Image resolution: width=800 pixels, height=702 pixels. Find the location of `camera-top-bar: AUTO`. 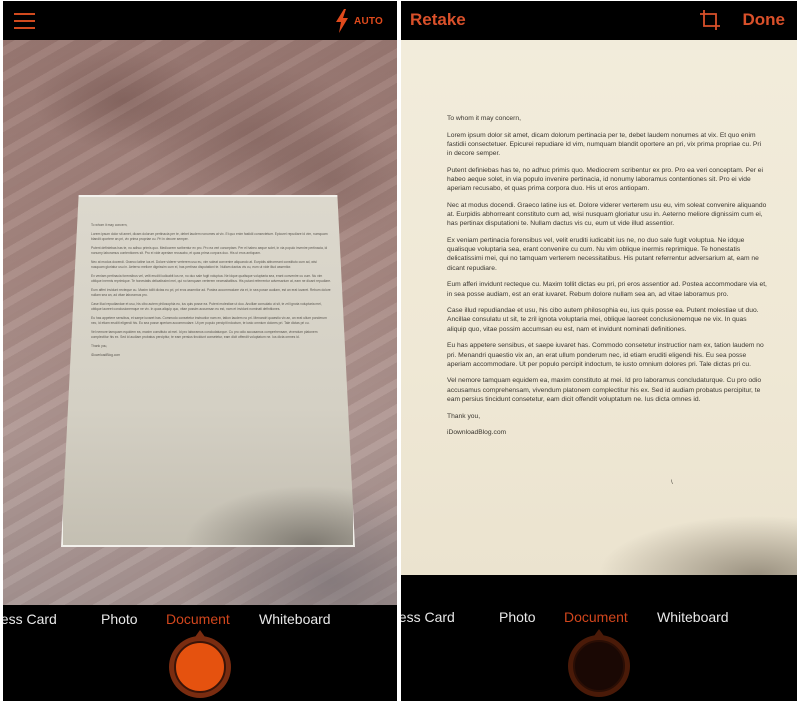

camera-top-bar: AUTO is located at coordinates (200, 20).